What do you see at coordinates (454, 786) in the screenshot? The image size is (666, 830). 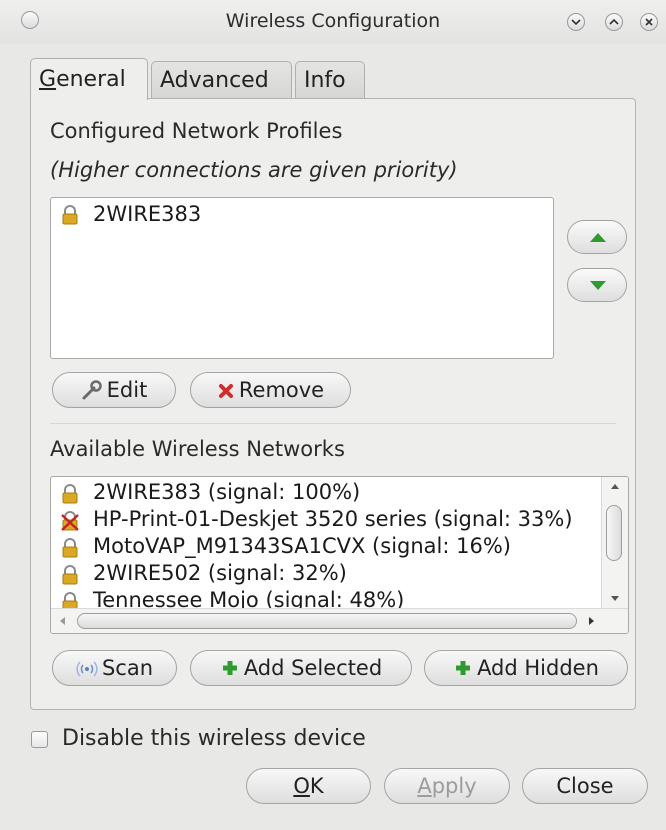 I see `apply-label: pply` at bounding box center [454, 786].